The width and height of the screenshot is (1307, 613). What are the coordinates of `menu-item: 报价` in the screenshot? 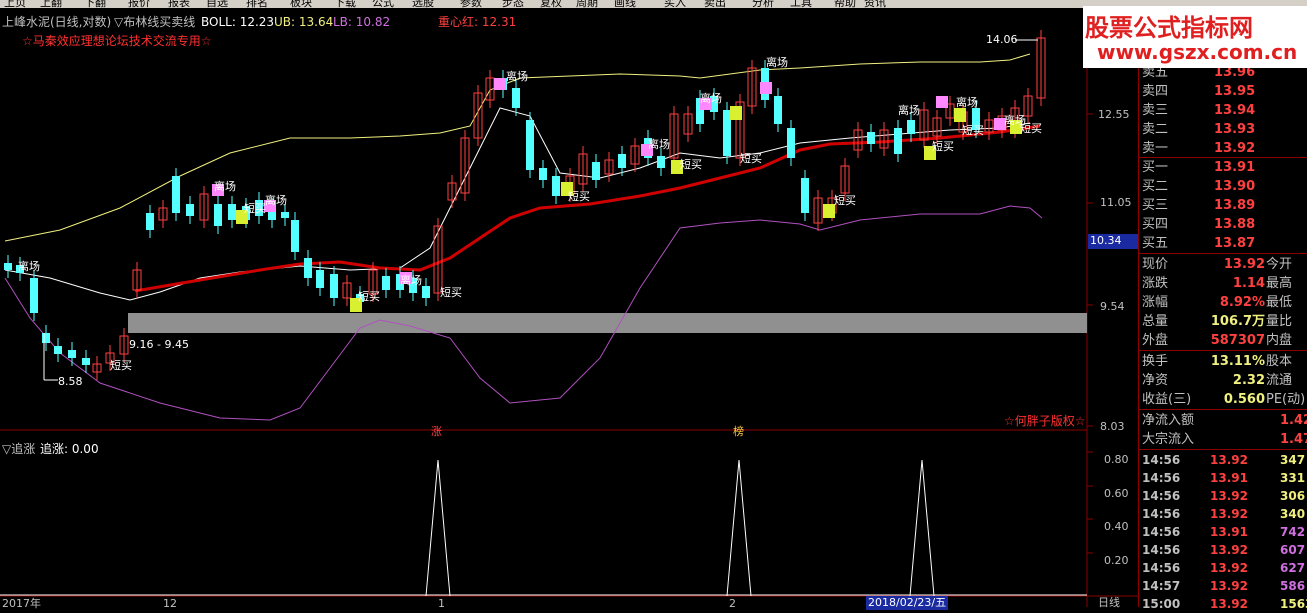 It's located at (139, 4).